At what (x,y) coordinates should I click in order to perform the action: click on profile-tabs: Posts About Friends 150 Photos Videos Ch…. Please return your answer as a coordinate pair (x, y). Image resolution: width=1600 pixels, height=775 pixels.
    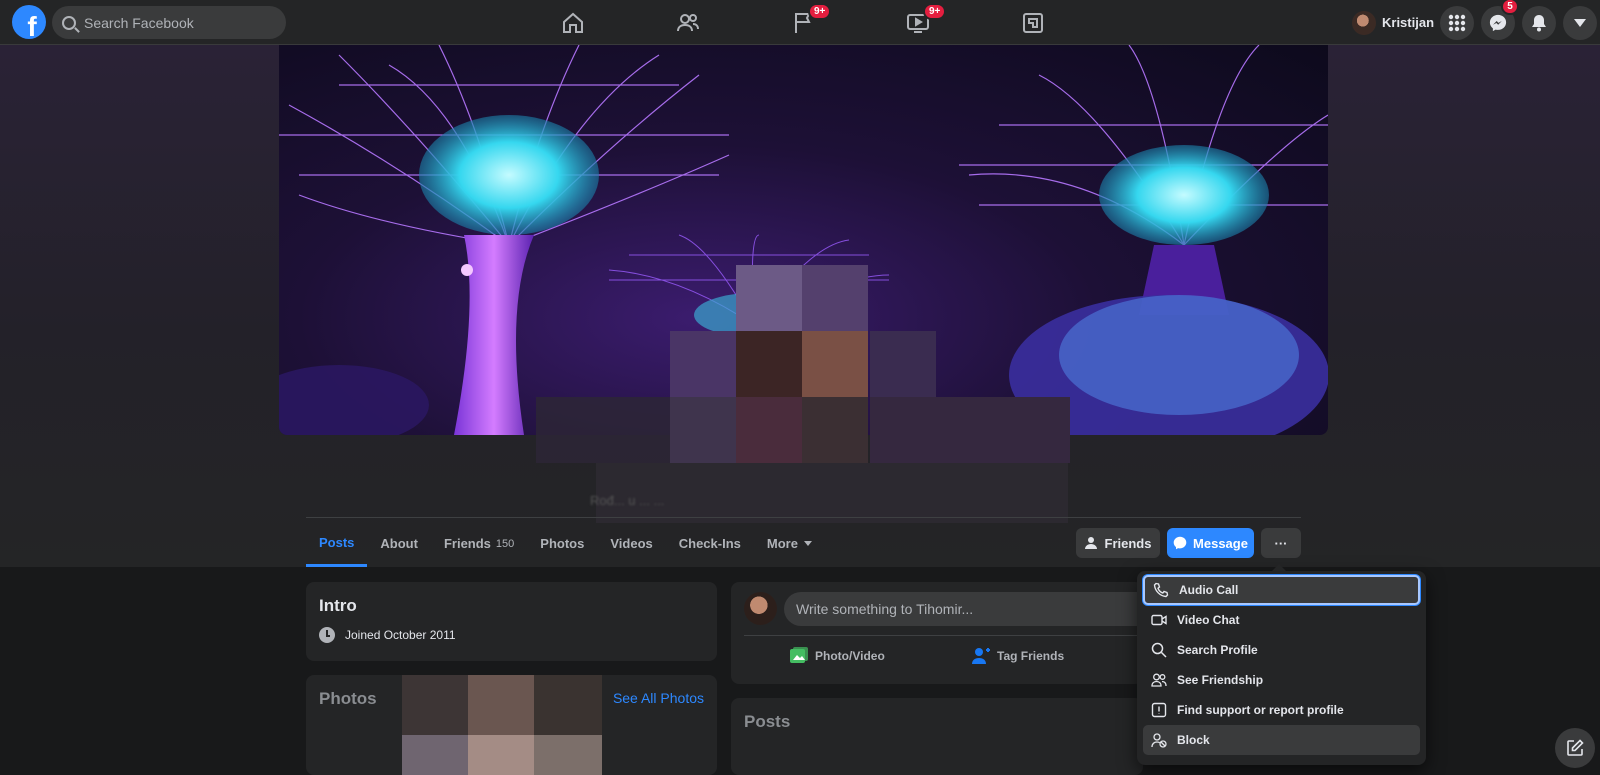
    Looking at the image, I should click on (565, 543).